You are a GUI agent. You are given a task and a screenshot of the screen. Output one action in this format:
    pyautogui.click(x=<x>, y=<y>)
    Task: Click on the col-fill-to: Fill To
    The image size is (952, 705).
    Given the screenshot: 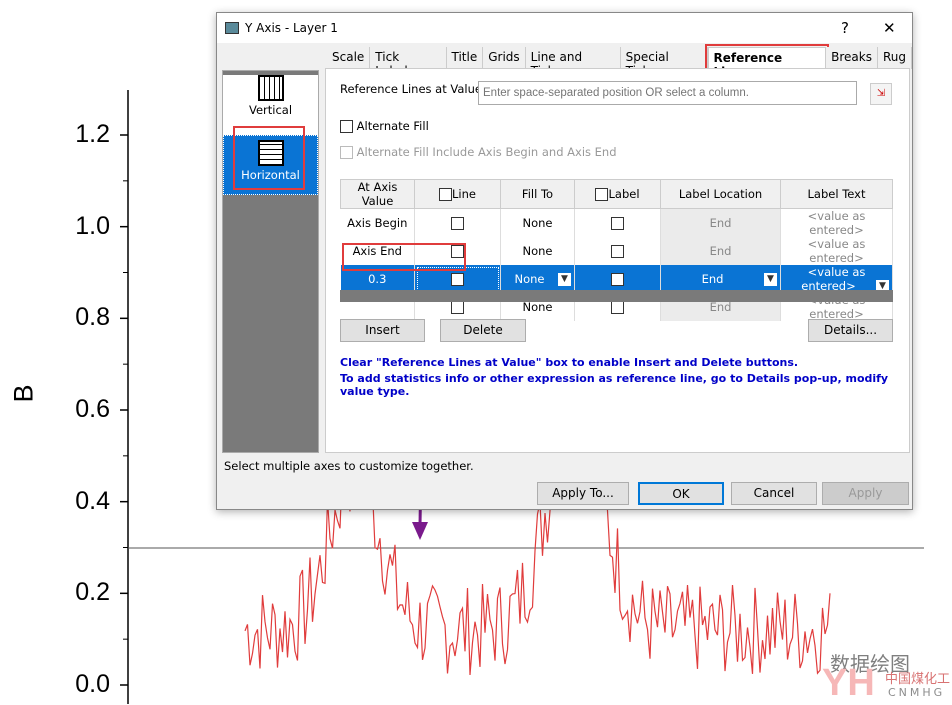 What is the action you would take?
    pyautogui.click(x=537, y=194)
    